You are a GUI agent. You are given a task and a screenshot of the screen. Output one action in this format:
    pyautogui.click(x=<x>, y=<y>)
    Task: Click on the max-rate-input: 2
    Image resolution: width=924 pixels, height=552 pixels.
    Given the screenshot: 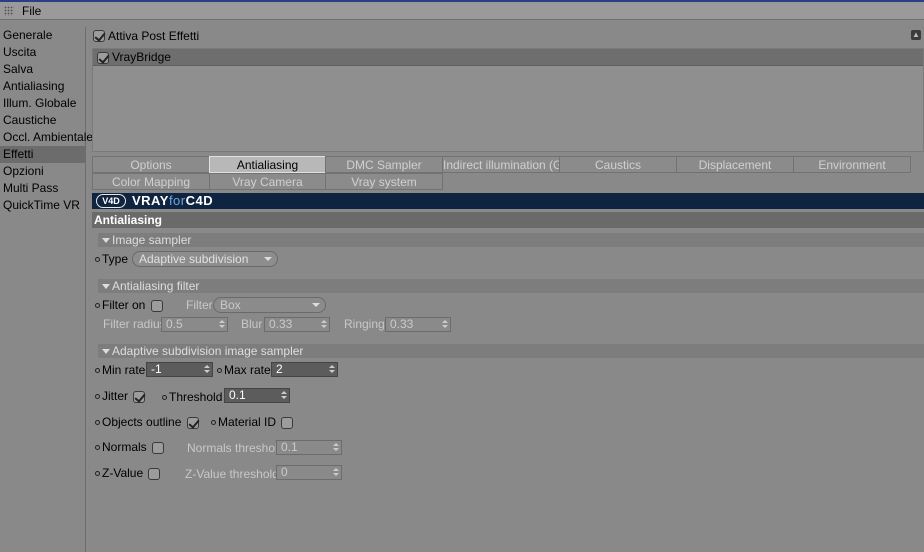 What is the action you would take?
    pyautogui.click(x=304, y=369)
    